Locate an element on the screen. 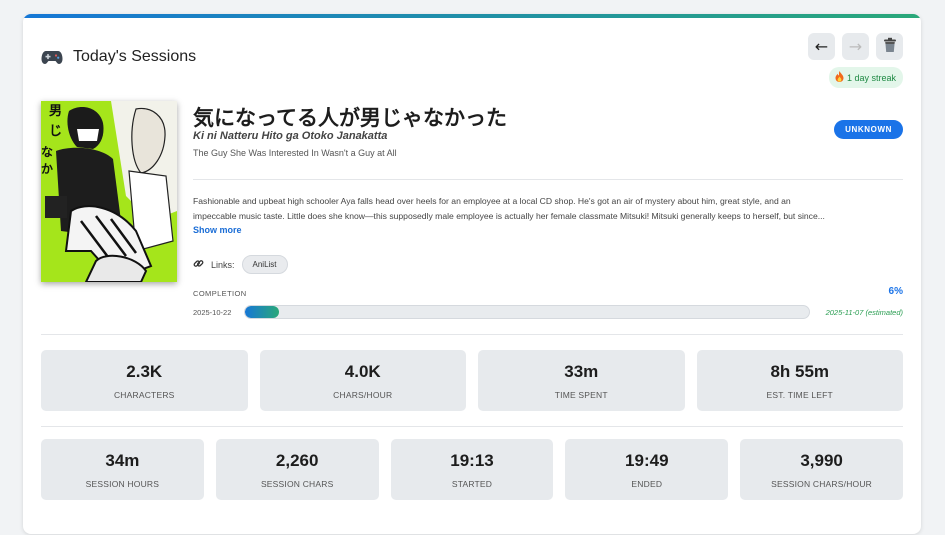 The width and height of the screenshot is (945, 535). stat-card: 19:49 ENDED is located at coordinates (647, 469).